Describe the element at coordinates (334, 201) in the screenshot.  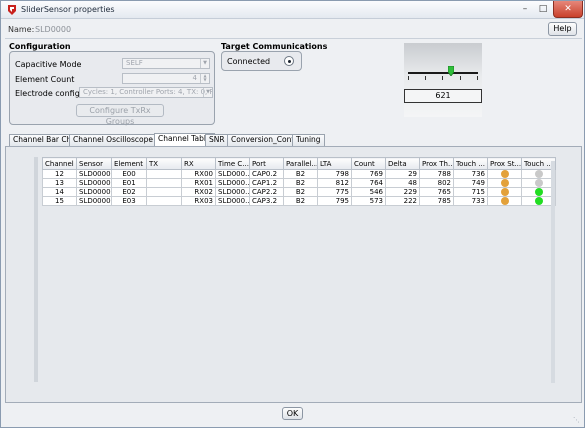
I see `cell-lta: 795` at that location.